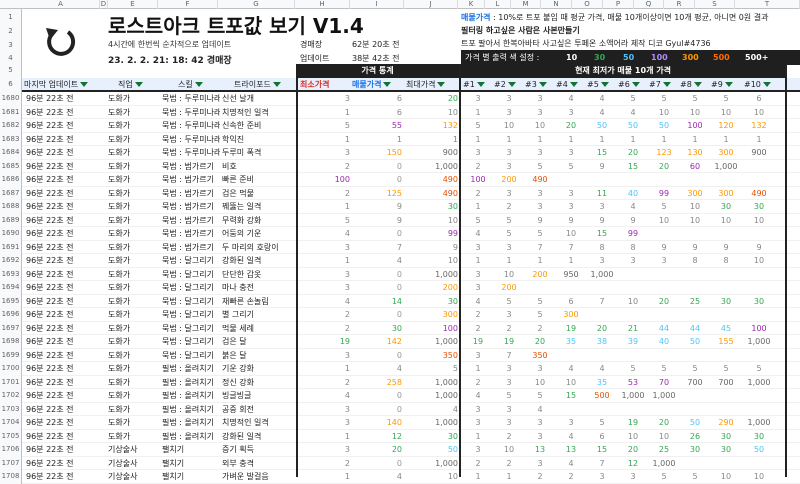 The width and height of the screenshot is (800, 484). Describe the element at coordinates (411, 369) in the screenshot. I see `table-row: 96분 22초 전 도화가 필법 : 올려치기 기운 강화 1 4 5 1 3 3 4 4 5 5 5 5 5` at that location.